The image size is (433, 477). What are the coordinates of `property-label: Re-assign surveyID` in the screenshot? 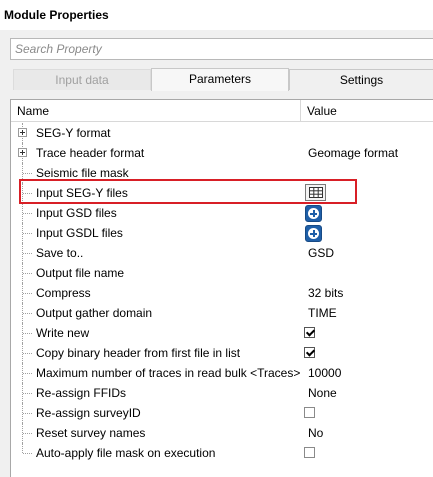 It's located at (88, 413).